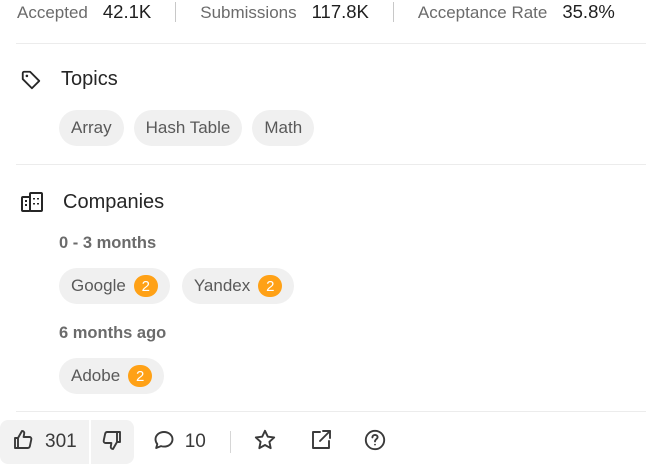 The image size is (646, 466). Describe the element at coordinates (108, 243) in the screenshot. I see `period-label: 0 - 3 months` at that location.